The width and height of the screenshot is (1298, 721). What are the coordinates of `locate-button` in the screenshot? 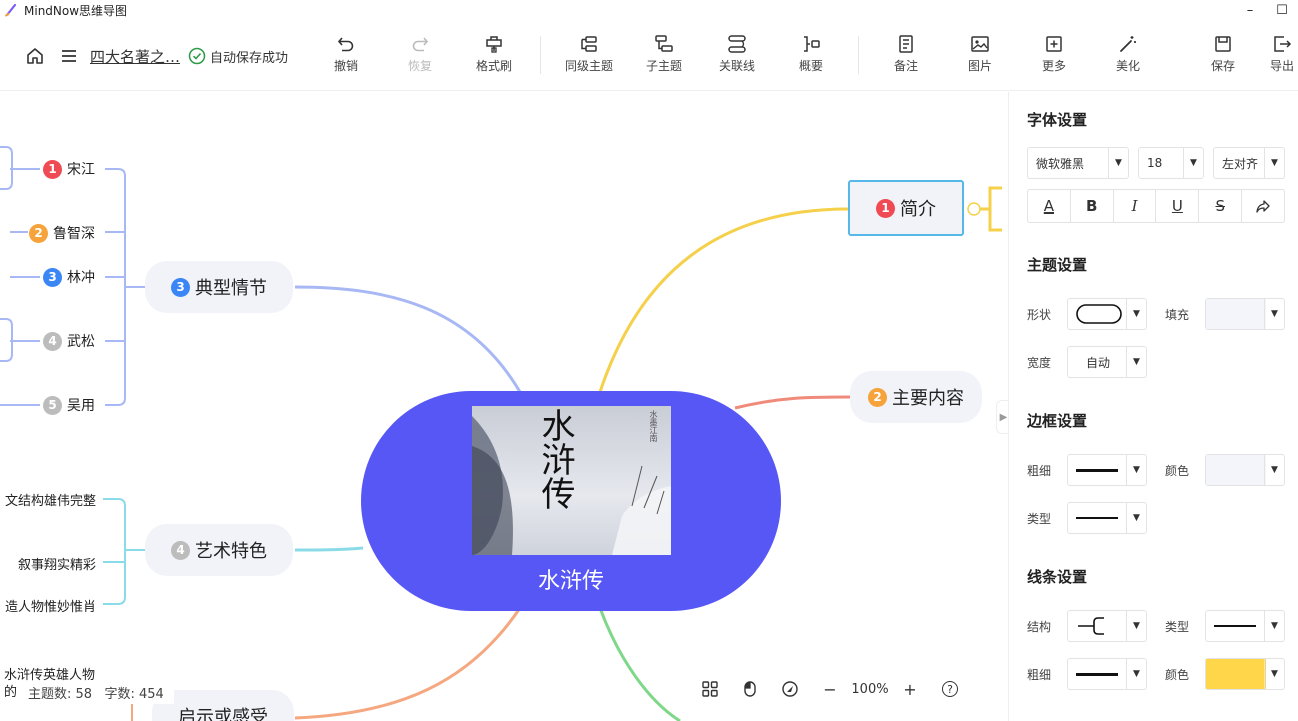 It's located at (790, 689).